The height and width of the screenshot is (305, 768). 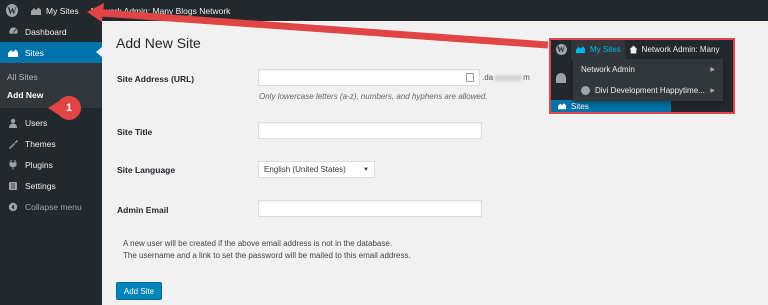 What do you see at coordinates (146, 170) in the screenshot?
I see `site-language-label: Site Language` at bounding box center [146, 170].